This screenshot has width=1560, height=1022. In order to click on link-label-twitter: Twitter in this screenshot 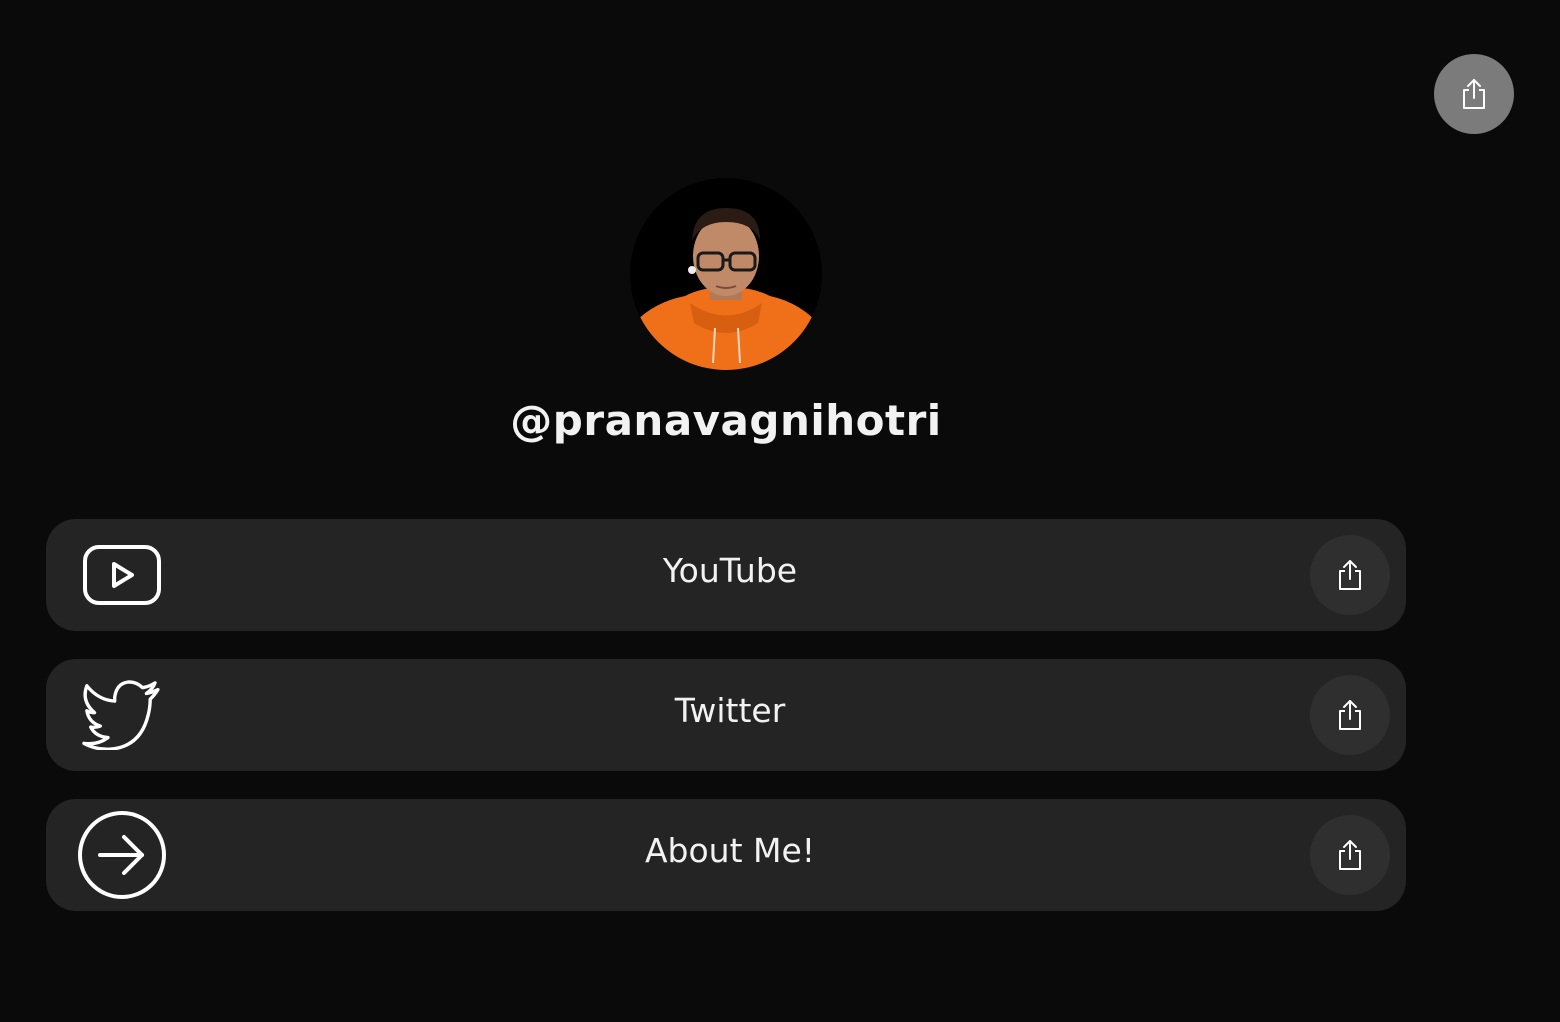, I will do `click(730, 710)`.